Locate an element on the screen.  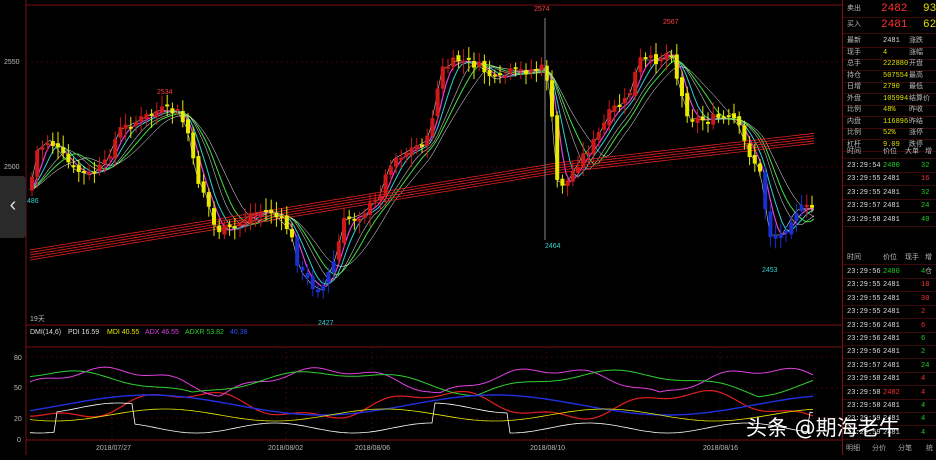
date-label: 2018/08/10 is located at coordinates (547, 448).